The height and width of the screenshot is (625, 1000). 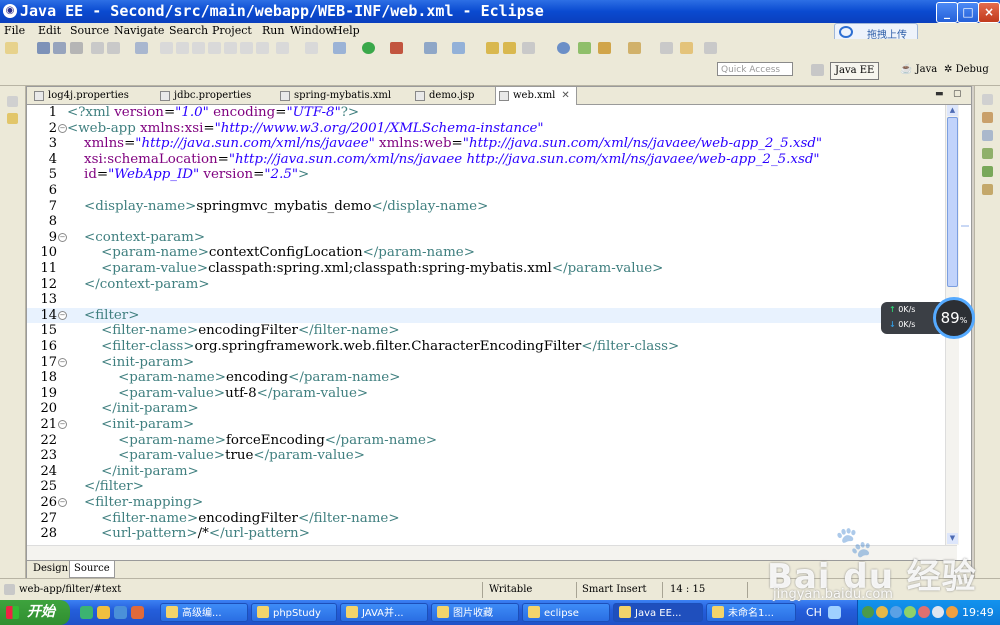 What do you see at coordinates (965, 226) in the screenshot?
I see `overview-mark` at bounding box center [965, 226].